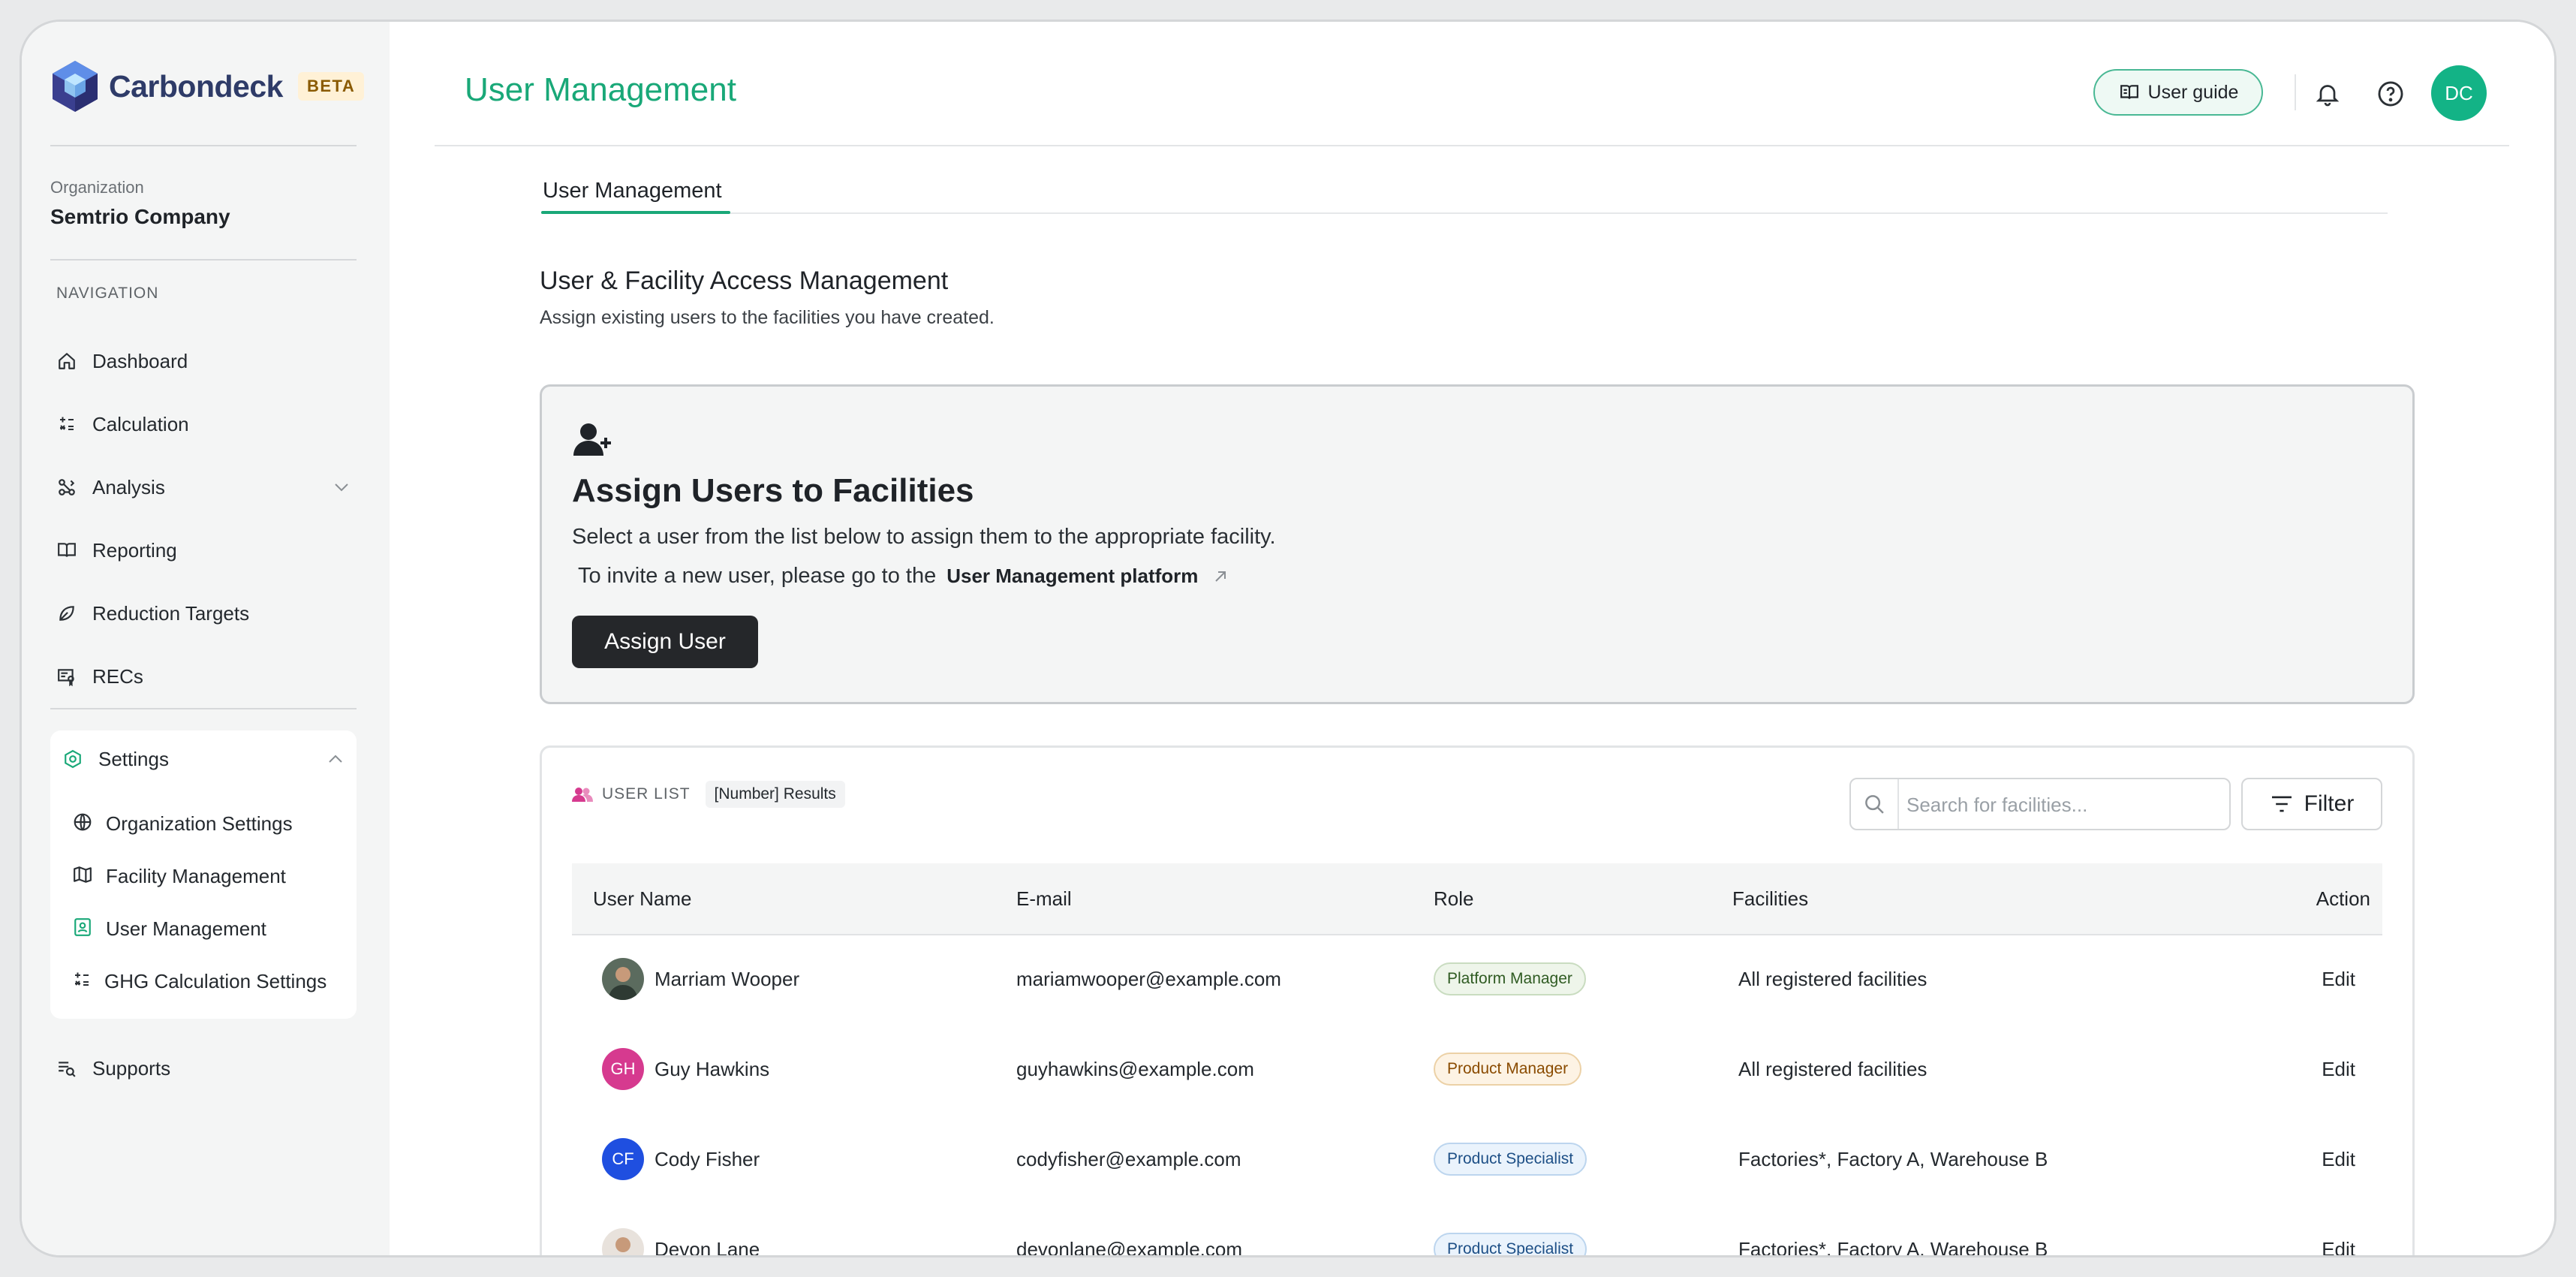 The image size is (2576, 1277). Describe the element at coordinates (97, 187) in the screenshot. I see `organization-label: Organization` at that location.